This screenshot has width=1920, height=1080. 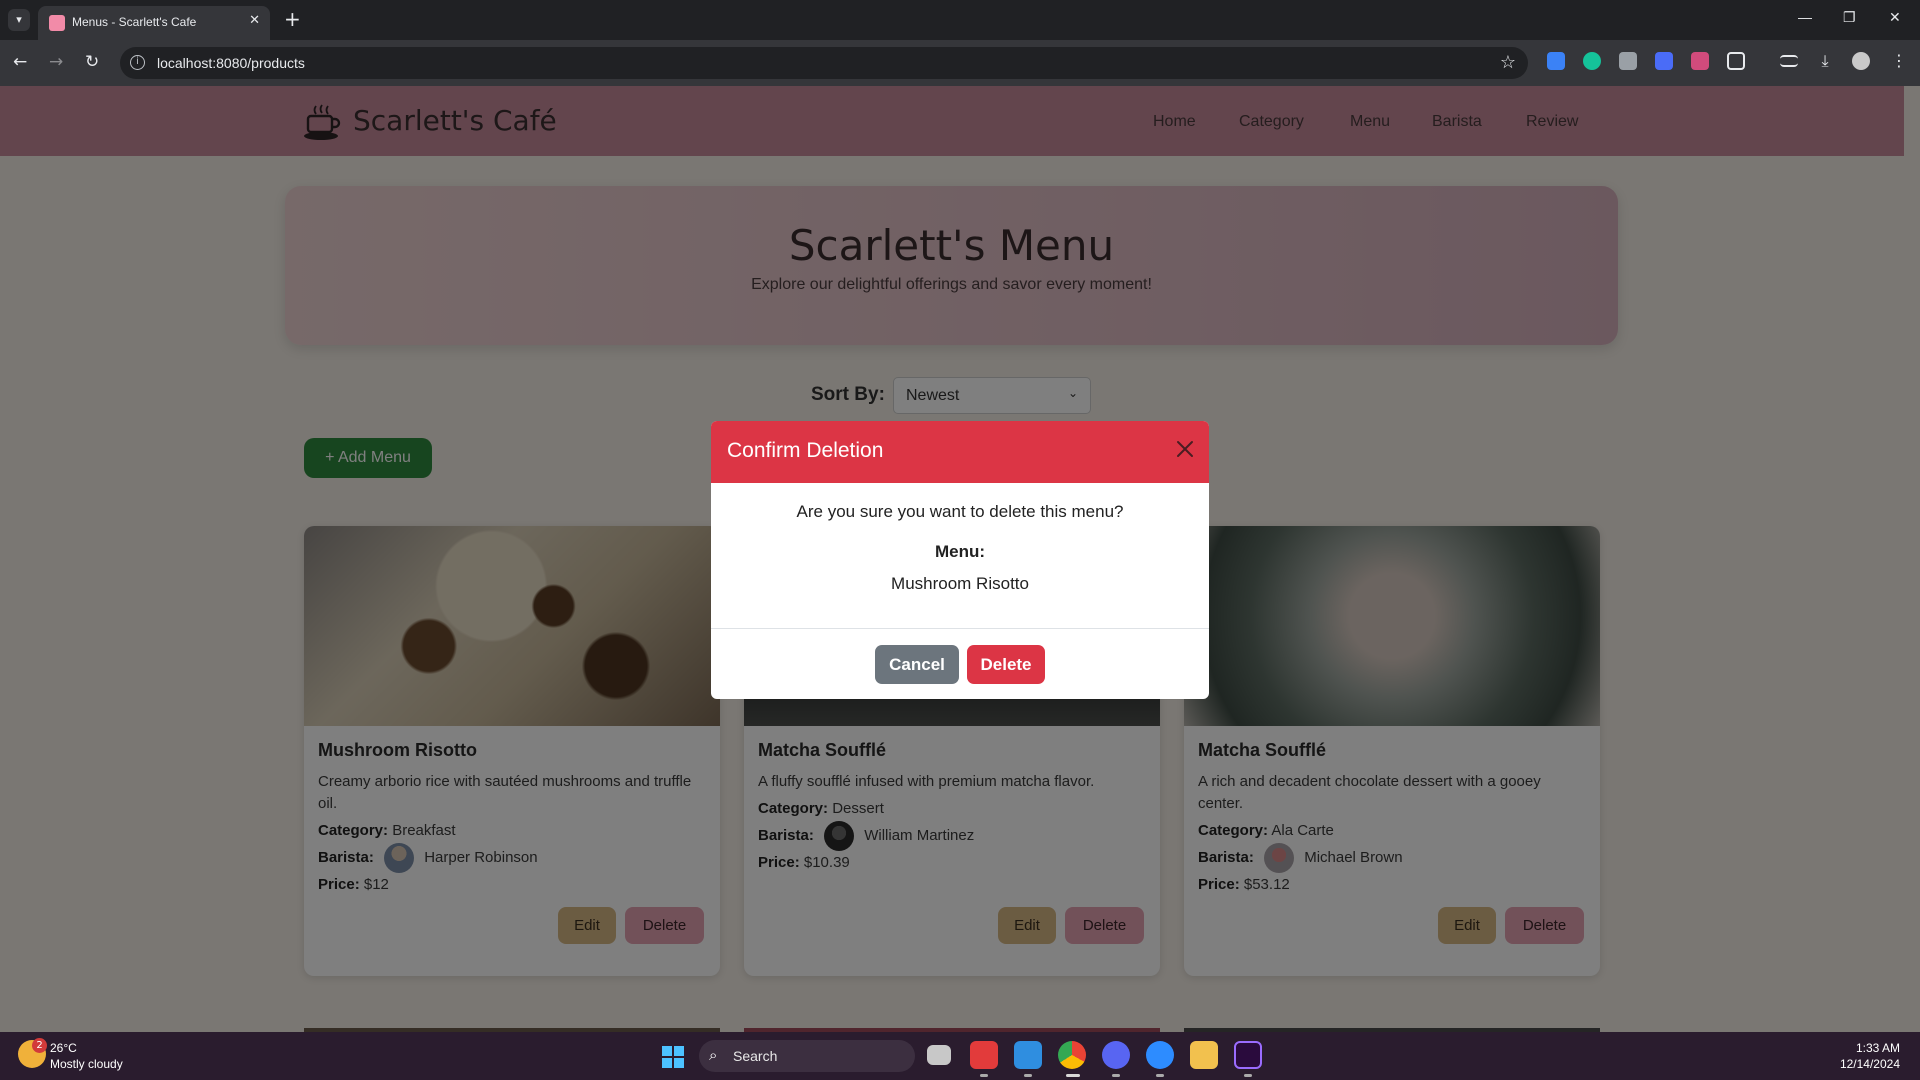 What do you see at coordinates (984, 1055) in the screenshot?
I see `app-icon` at bounding box center [984, 1055].